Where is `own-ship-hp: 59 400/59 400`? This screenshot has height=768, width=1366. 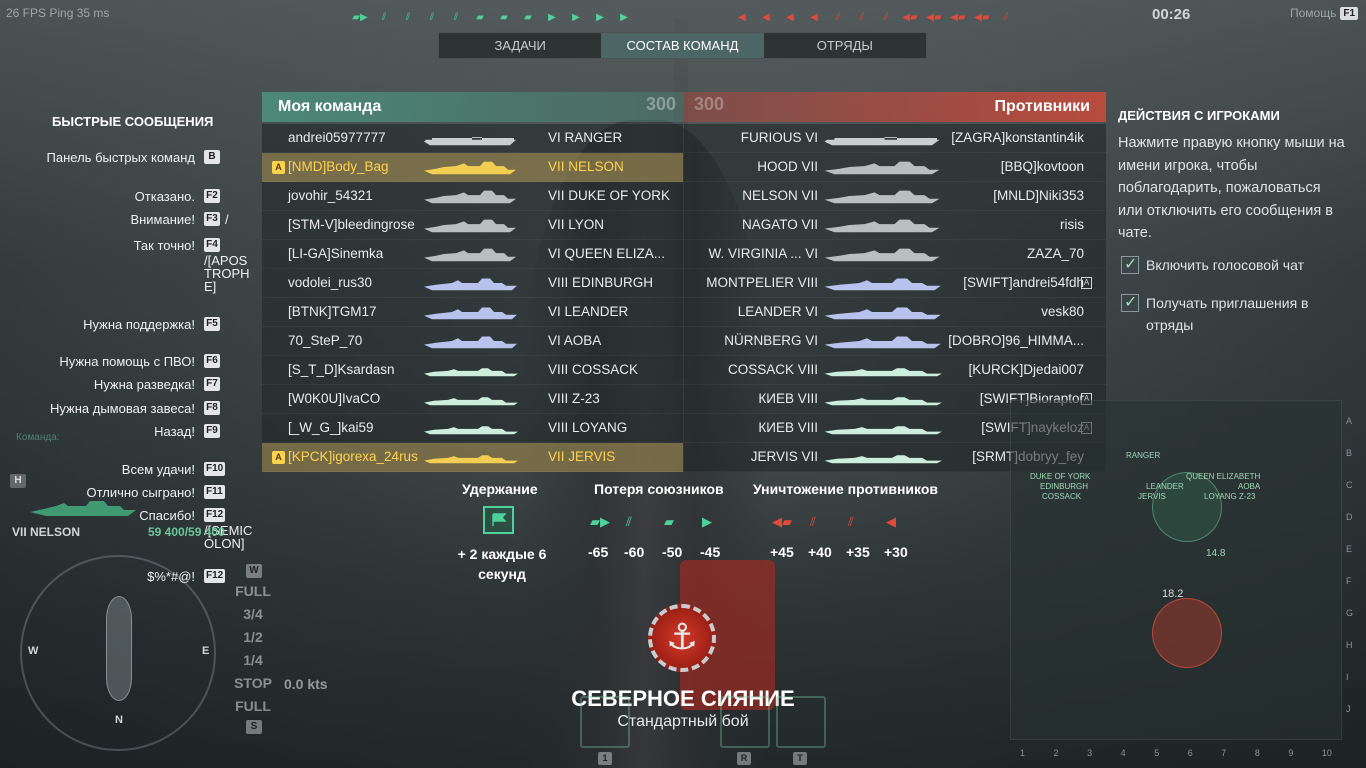
own-ship-hp: 59 400/59 400 is located at coordinates (186, 532).